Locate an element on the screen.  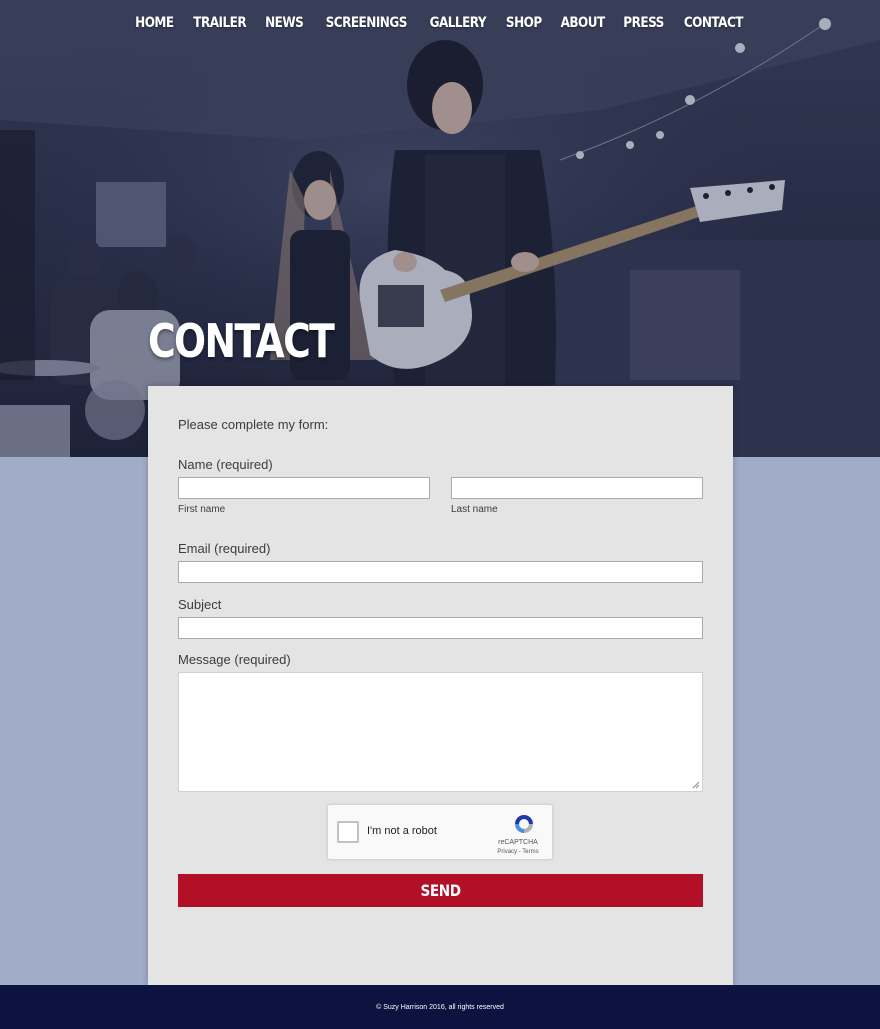
nav-home: HOME is located at coordinates (155, 23).